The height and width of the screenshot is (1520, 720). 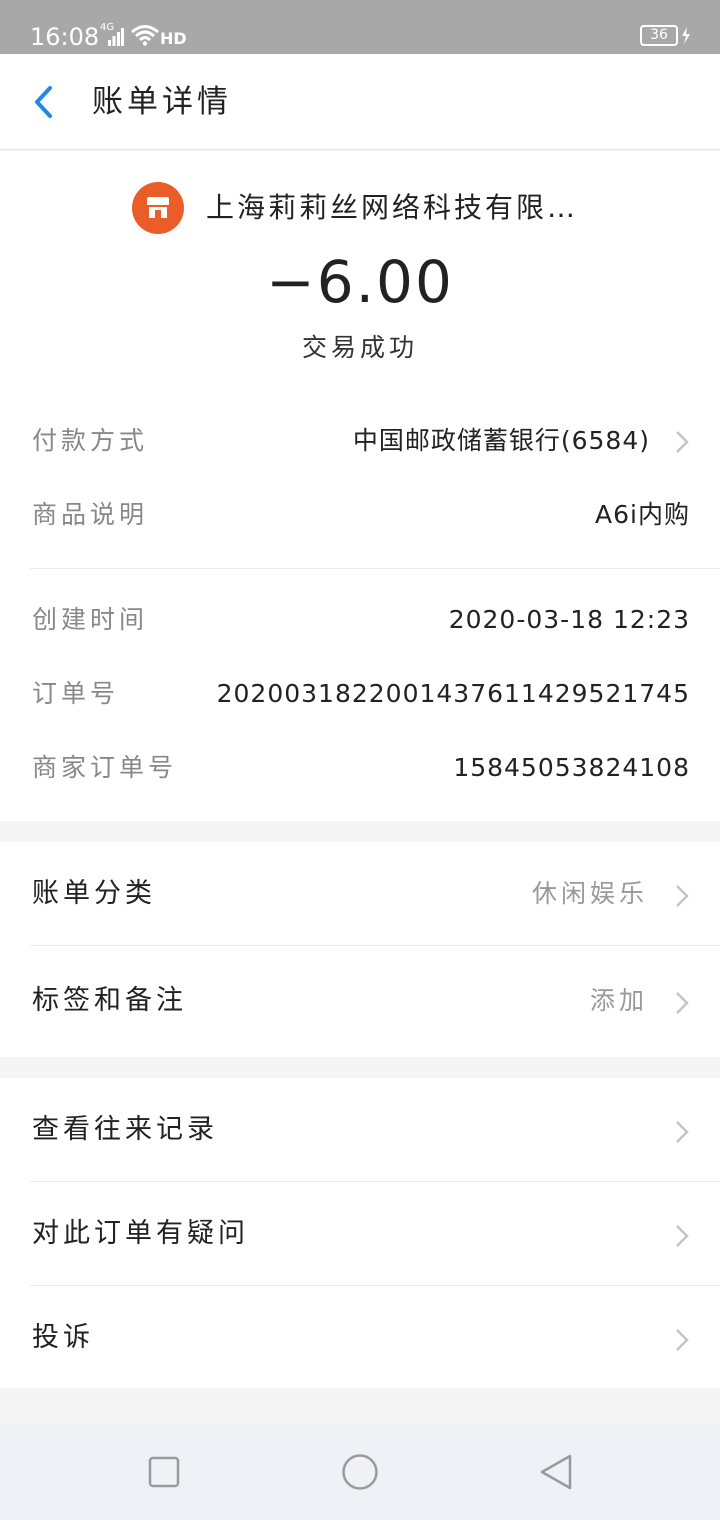 I want to click on charging-icon, so click(x=686, y=35).